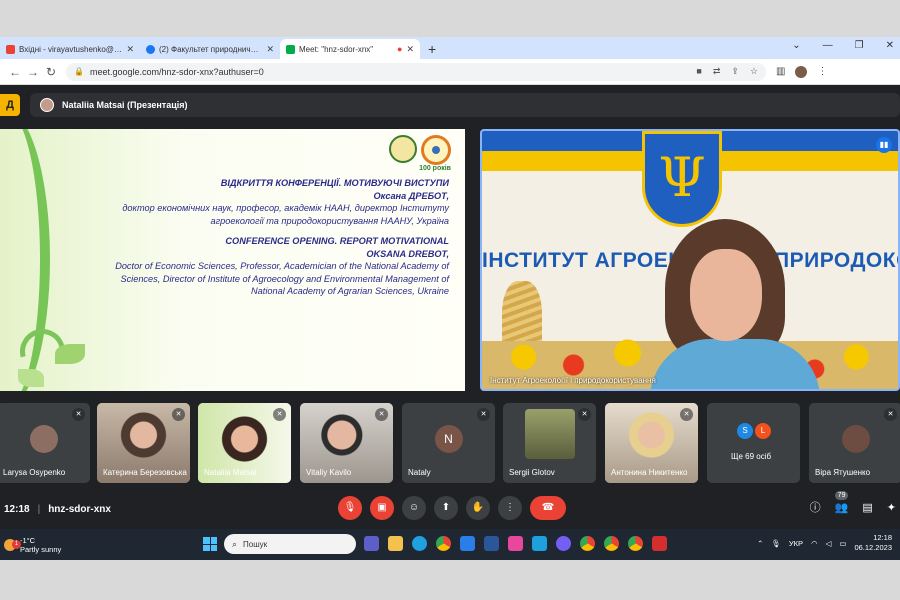 The width and height of the screenshot is (900, 600). I want to click on chat-icon: ▤, so click(867, 507).